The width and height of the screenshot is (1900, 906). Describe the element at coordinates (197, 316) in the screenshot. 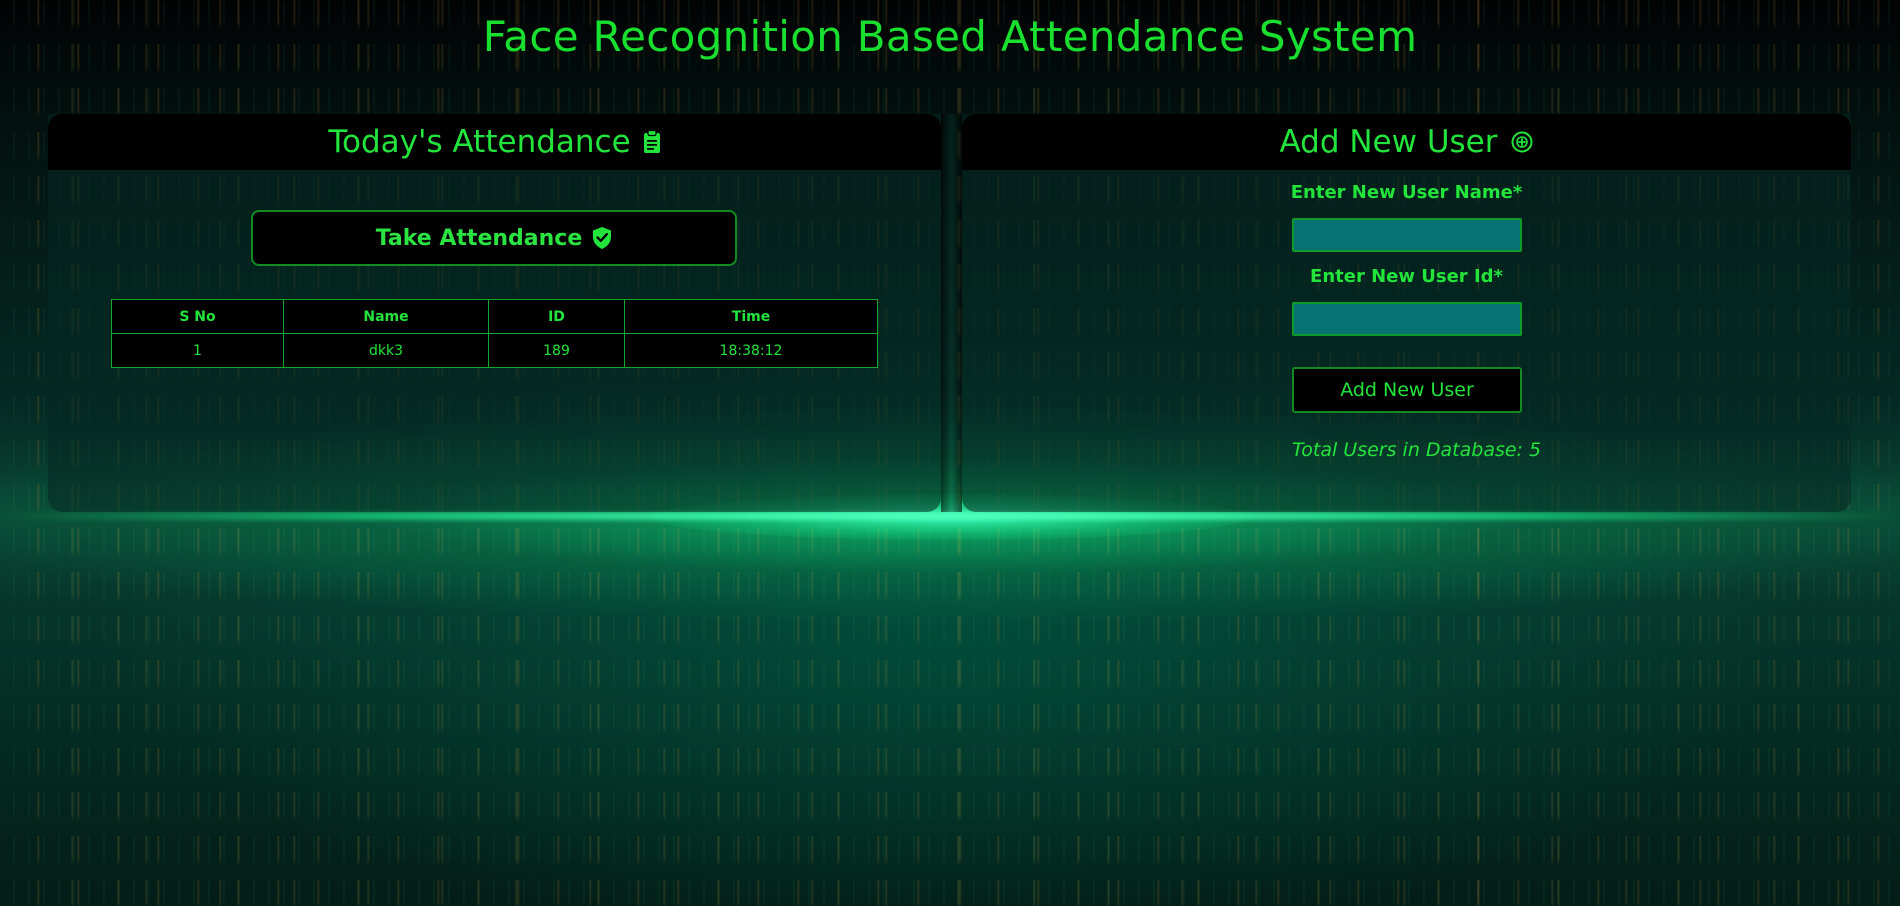

I see `column-header-sno: S No` at that location.